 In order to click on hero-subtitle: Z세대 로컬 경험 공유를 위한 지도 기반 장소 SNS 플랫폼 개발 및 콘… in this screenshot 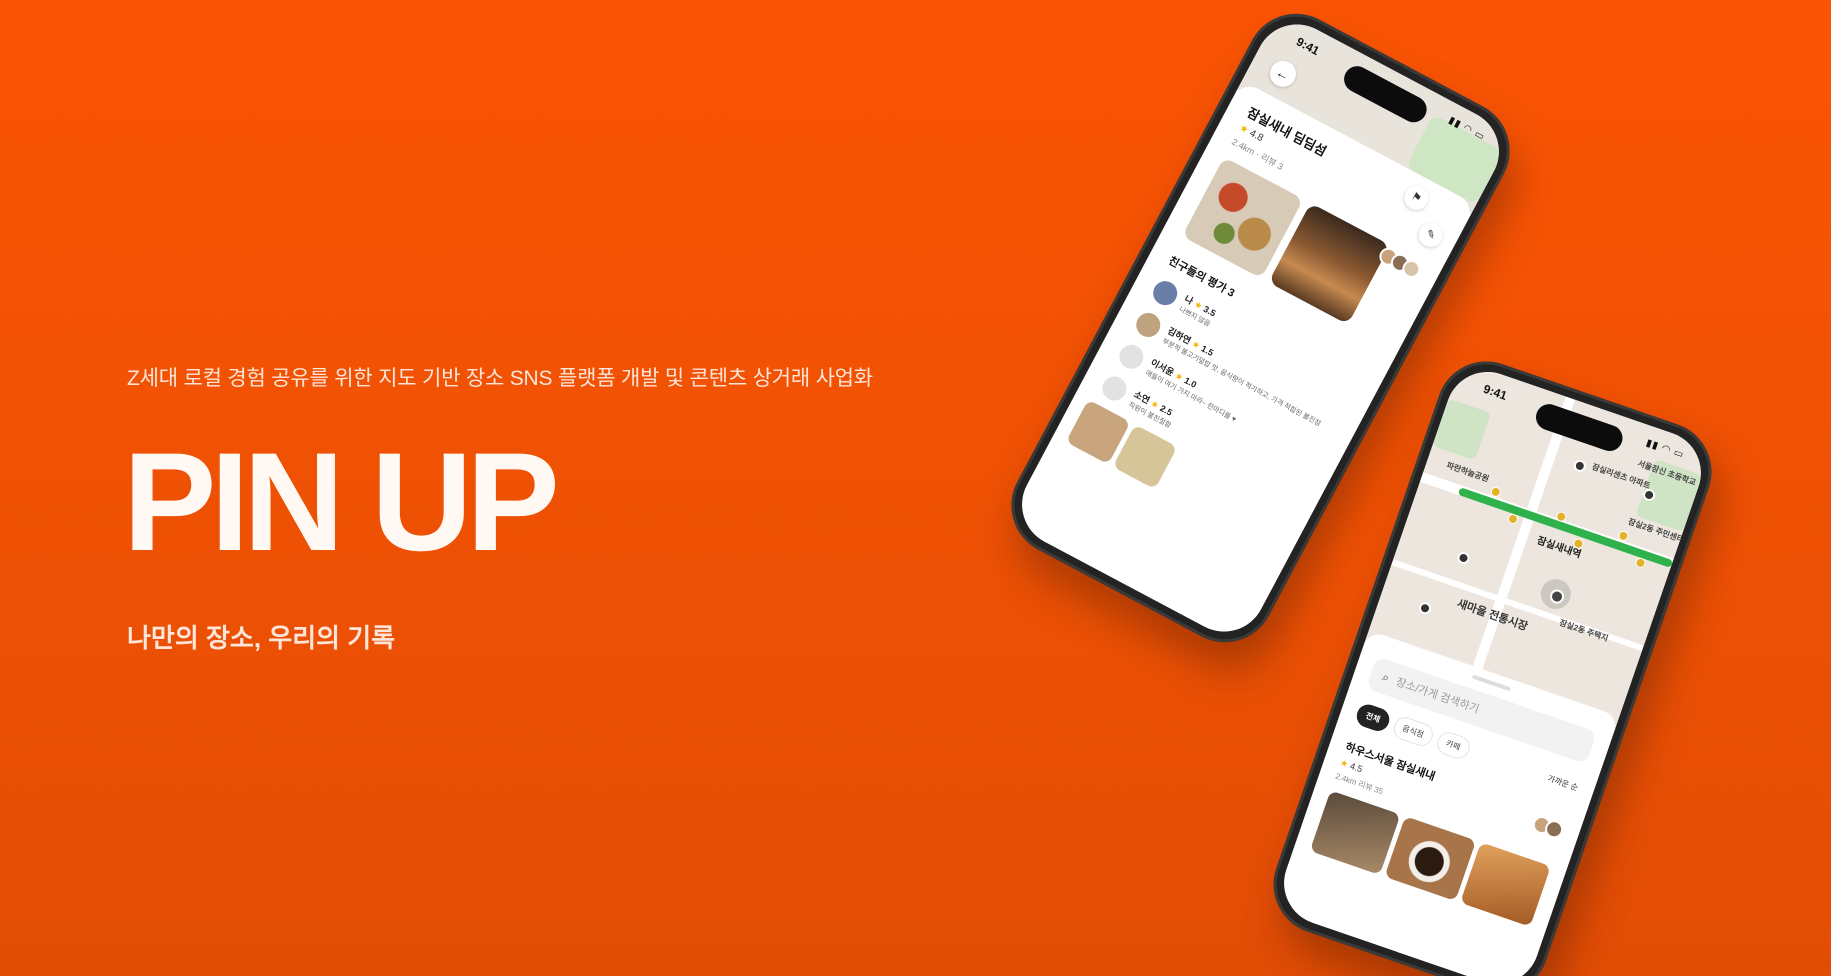, I will do `click(500, 378)`.